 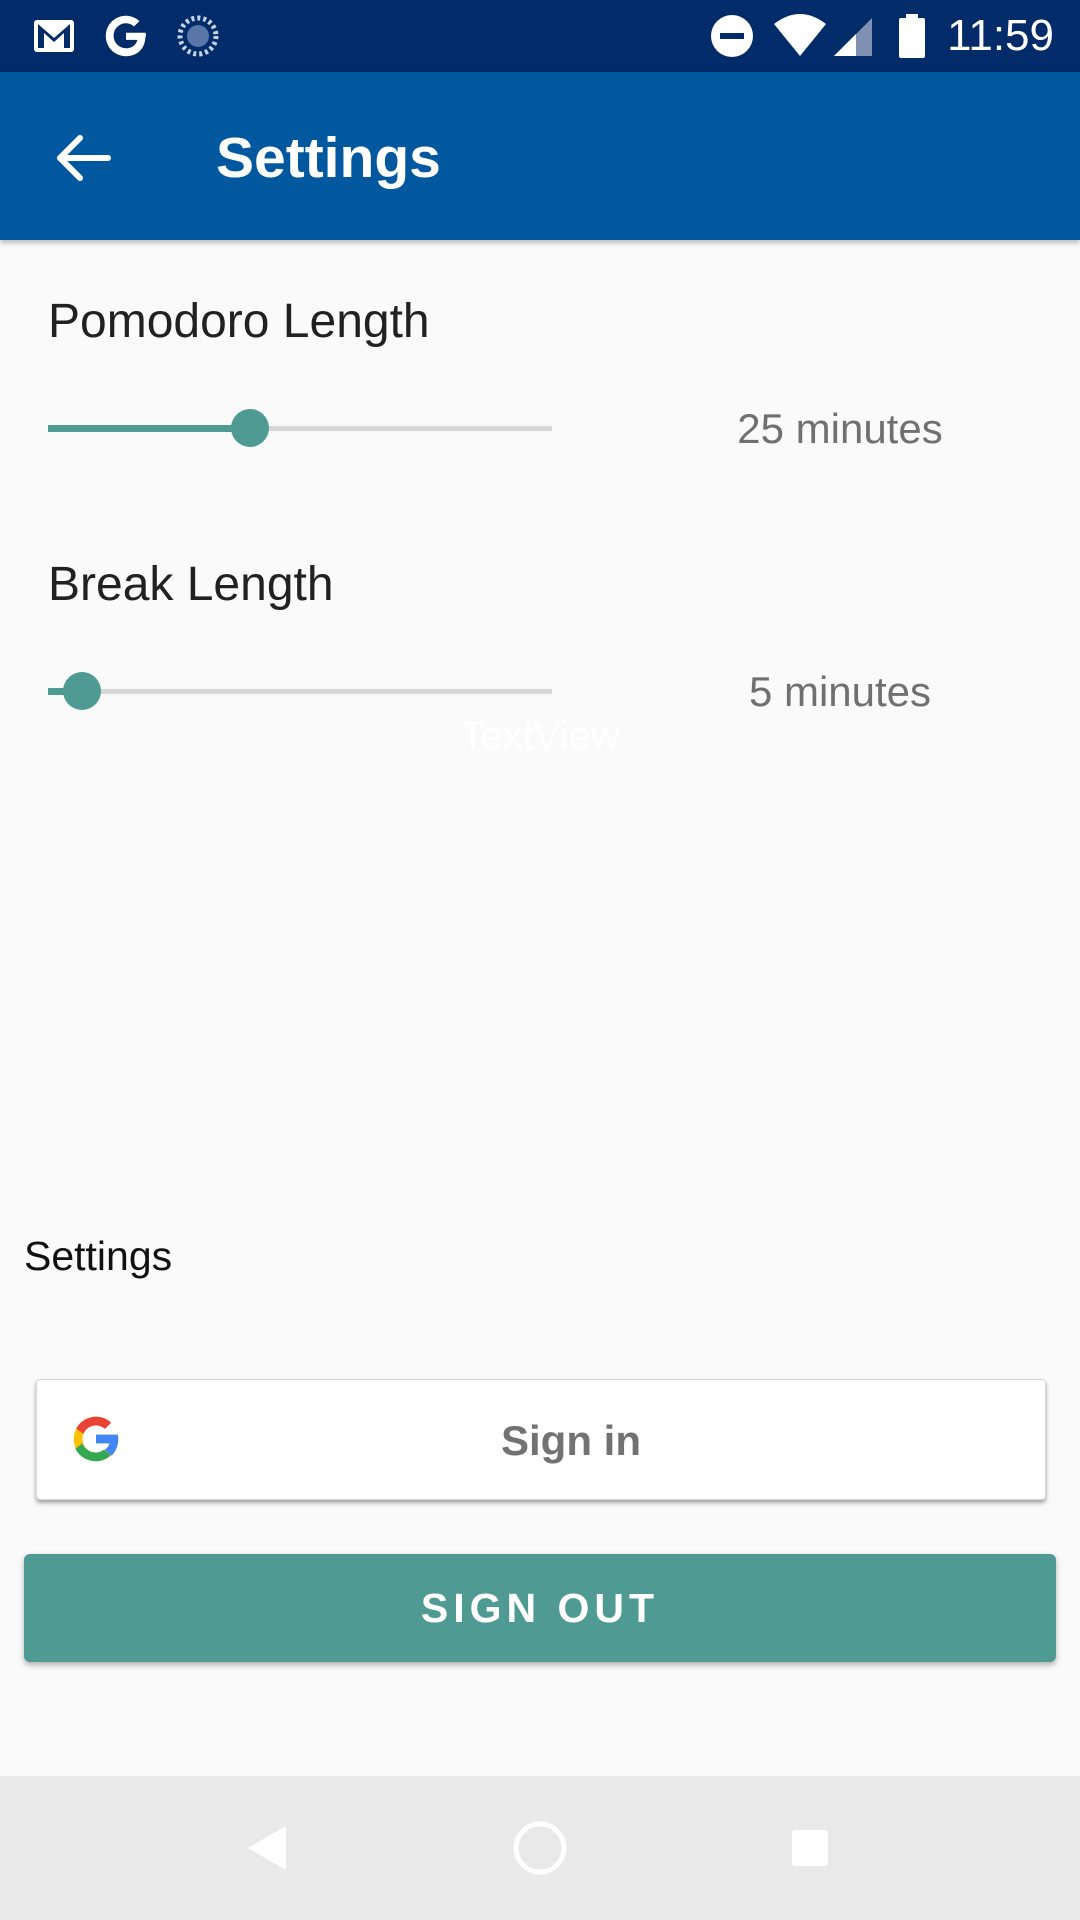 I want to click on slider-track, so click(x=300, y=691).